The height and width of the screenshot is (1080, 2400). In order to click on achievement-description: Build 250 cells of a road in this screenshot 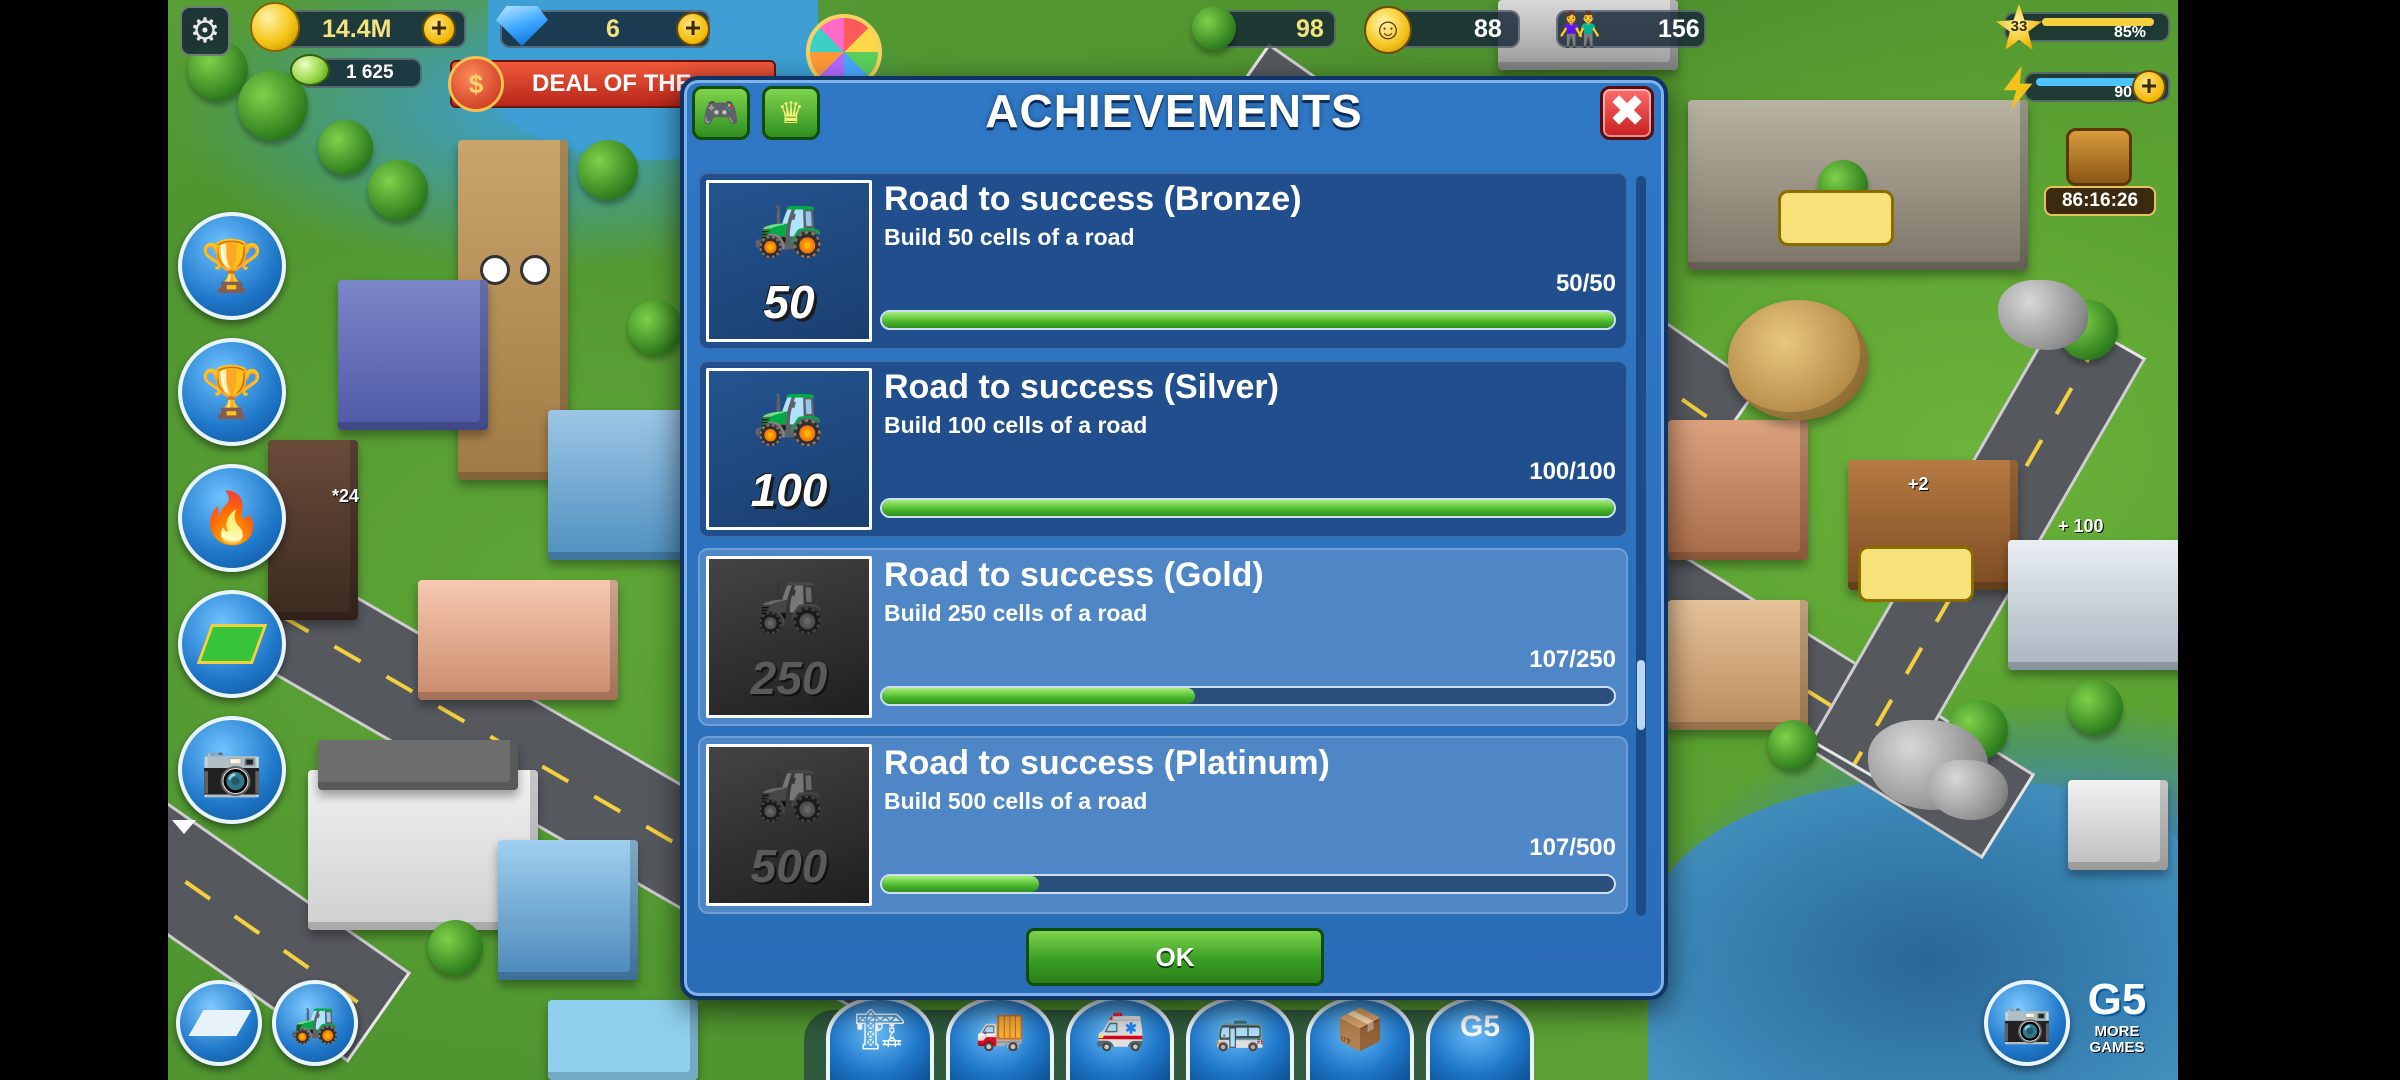, I will do `click(1016, 613)`.